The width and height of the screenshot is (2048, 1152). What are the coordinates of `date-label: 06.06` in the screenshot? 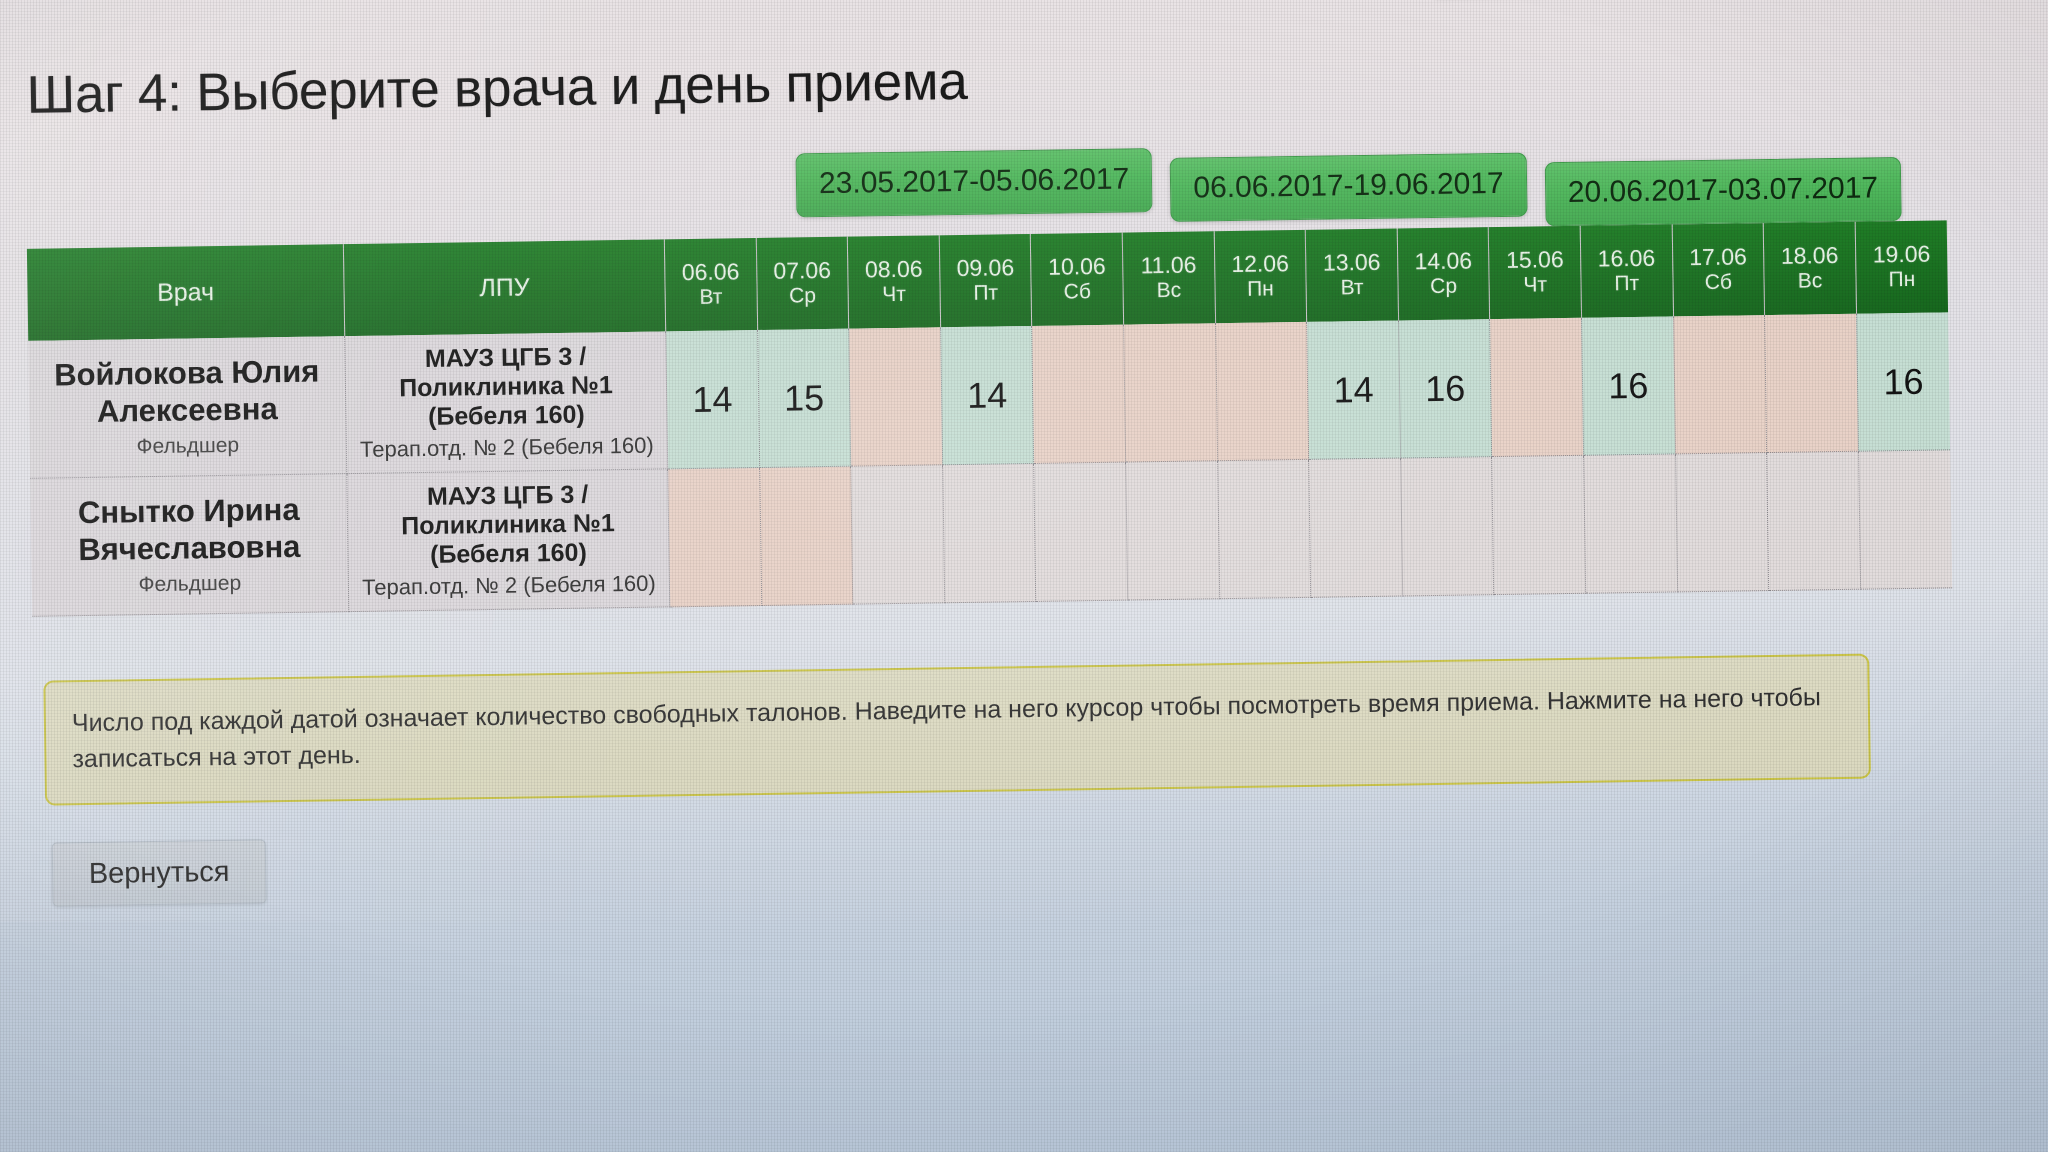 It's located at (710, 272).